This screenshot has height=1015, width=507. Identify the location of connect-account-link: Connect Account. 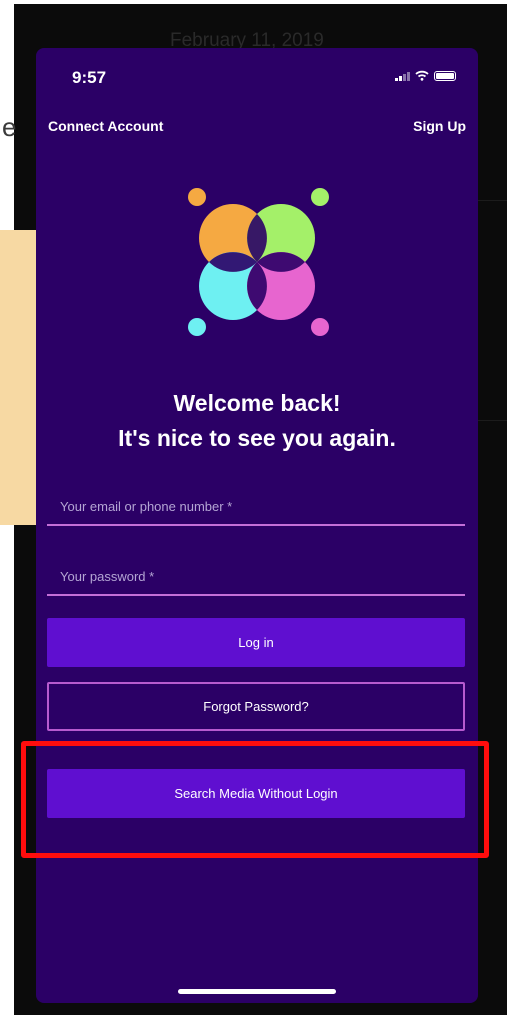
(105, 126).